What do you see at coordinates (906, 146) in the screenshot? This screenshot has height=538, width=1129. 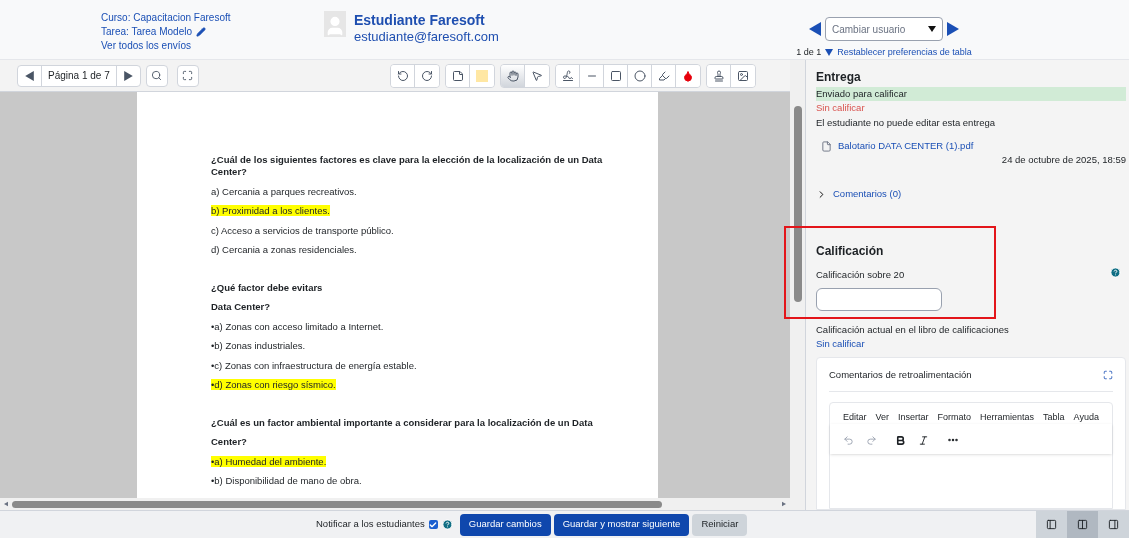 I see `file-link: Balotario DATA CENTER (1).pdf` at bounding box center [906, 146].